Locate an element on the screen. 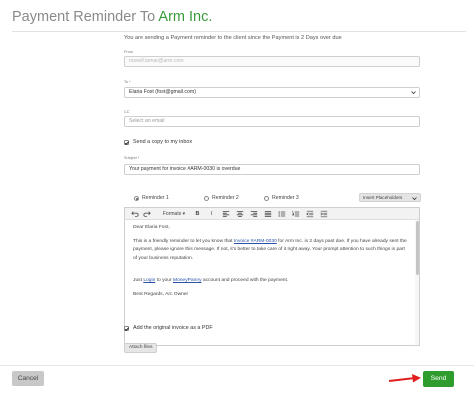 The image size is (474, 399). reminder-3-radio is located at coordinates (266, 198).